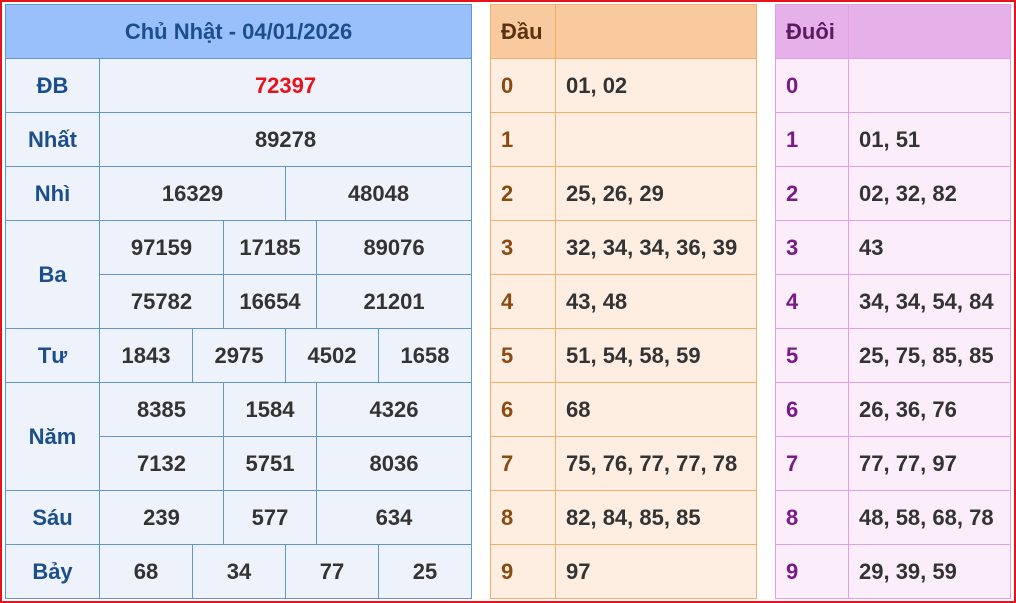 The width and height of the screenshot is (1016, 603). I want to click on prize-row-tu: Tư 1843 2975 4502 1658, so click(239, 355).